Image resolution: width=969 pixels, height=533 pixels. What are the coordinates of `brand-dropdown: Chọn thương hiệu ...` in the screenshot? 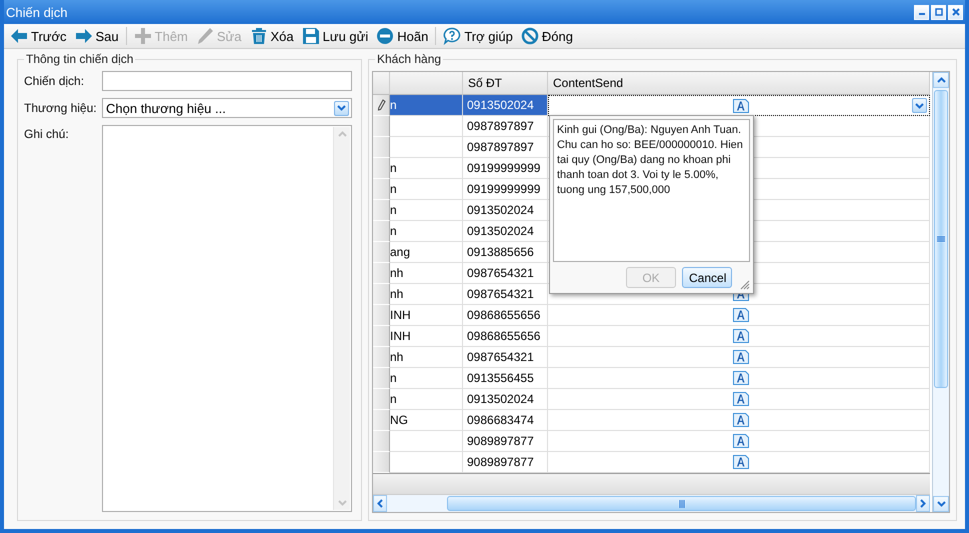 It's located at (227, 108).